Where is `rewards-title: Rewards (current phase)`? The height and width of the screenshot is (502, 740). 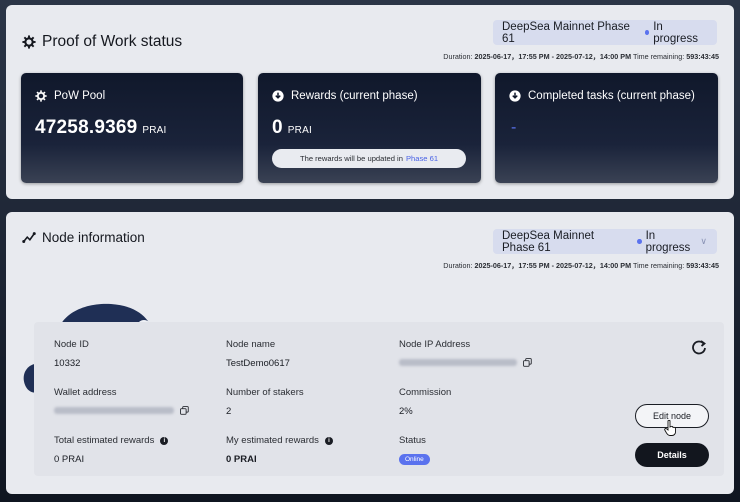 rewards-title: Rewards (current phase) is located at coordinates (354, 96).